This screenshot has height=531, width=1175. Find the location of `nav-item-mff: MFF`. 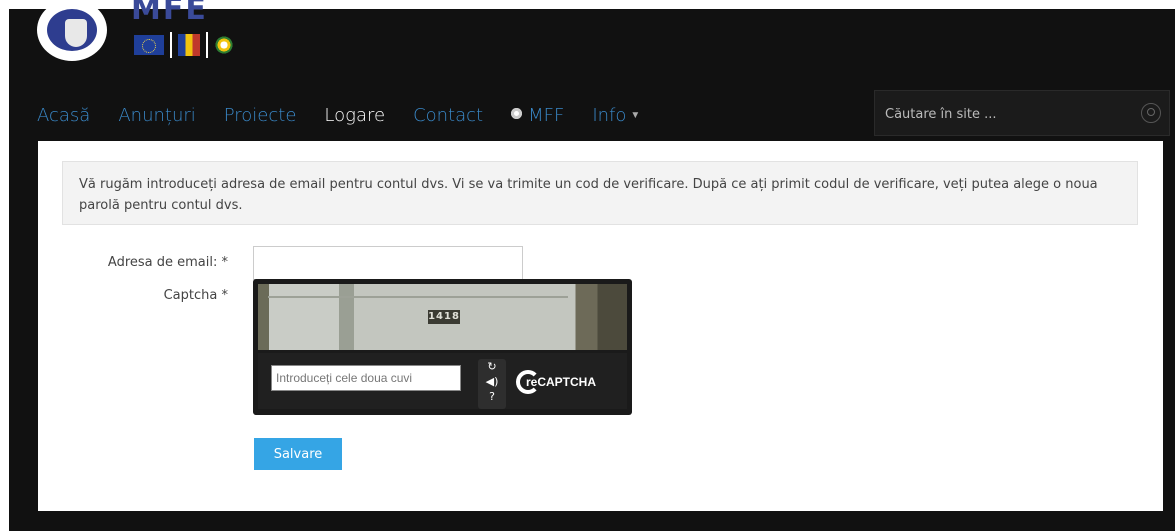

nav-item-mff: MFF is located at coordinates (537, 115).